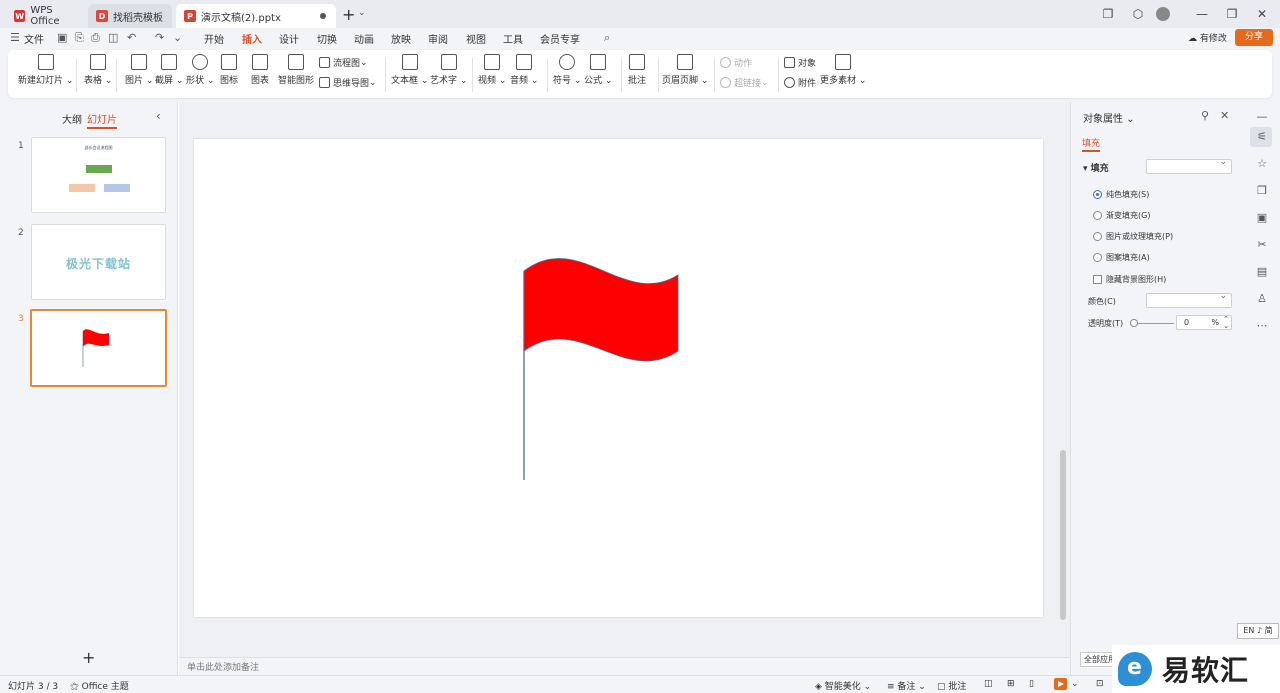 The image size is (1280, 693). I want to click on chart-button: 图表, so click(260, 70).